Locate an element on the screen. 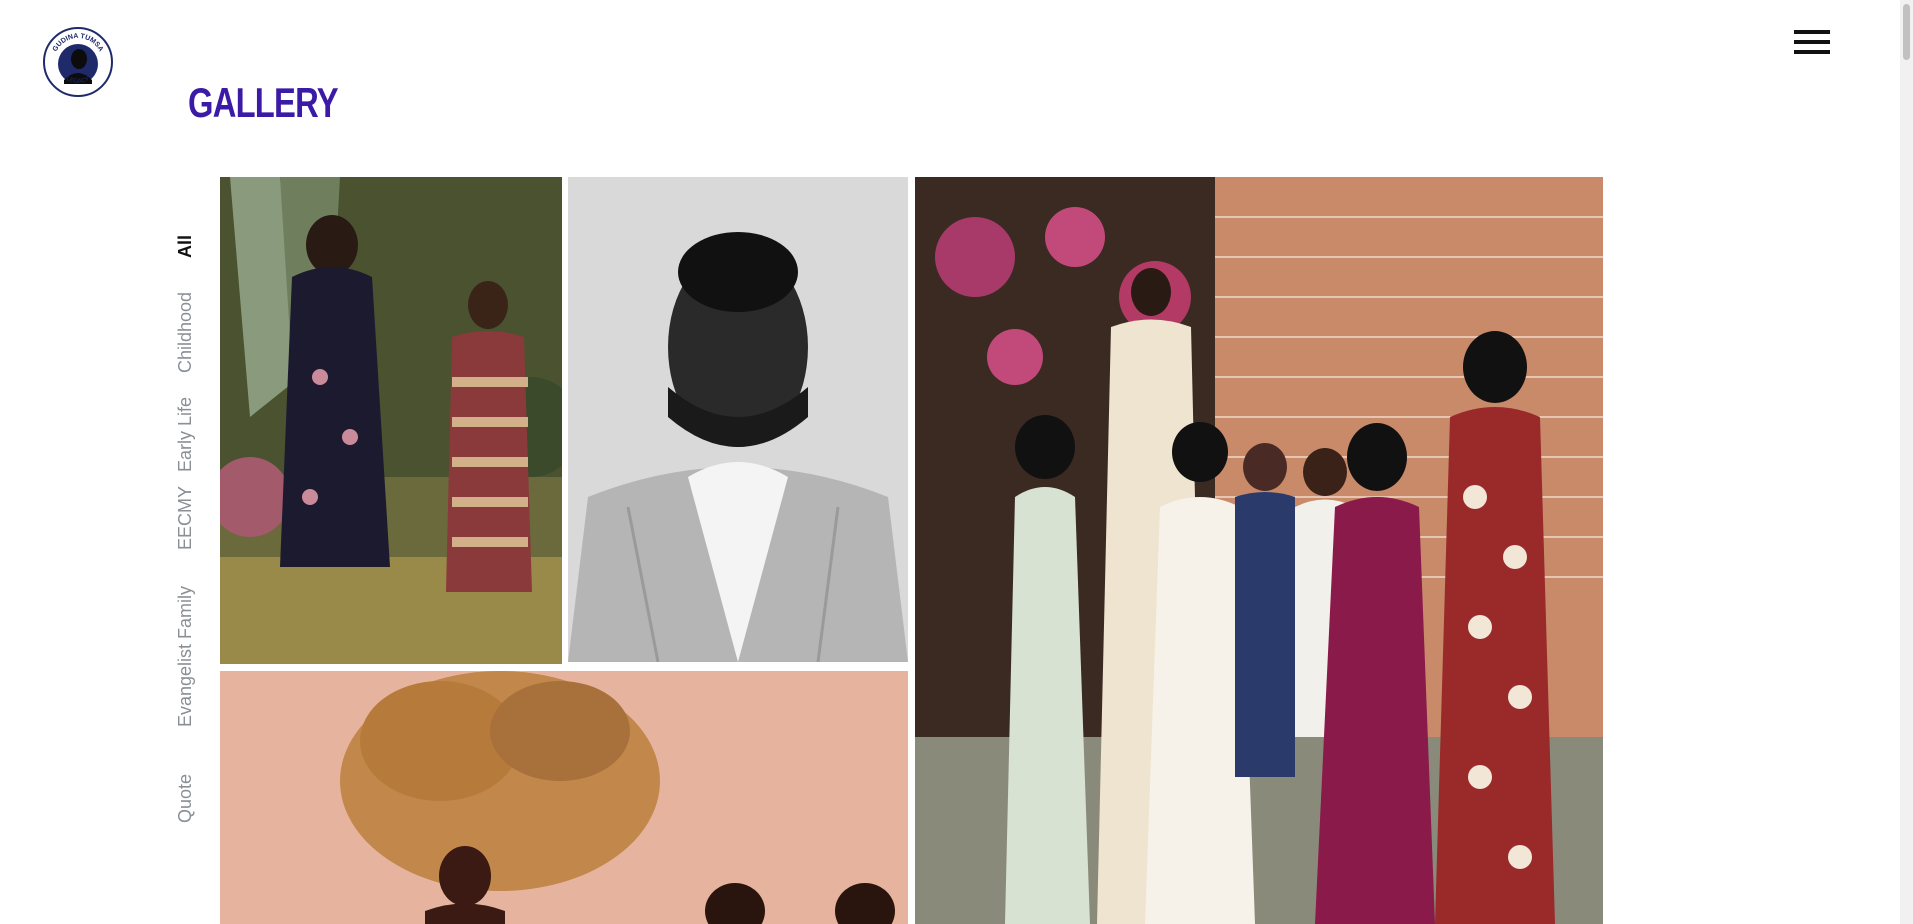  page-title: GALLERY is located at coordinates (263, 102).